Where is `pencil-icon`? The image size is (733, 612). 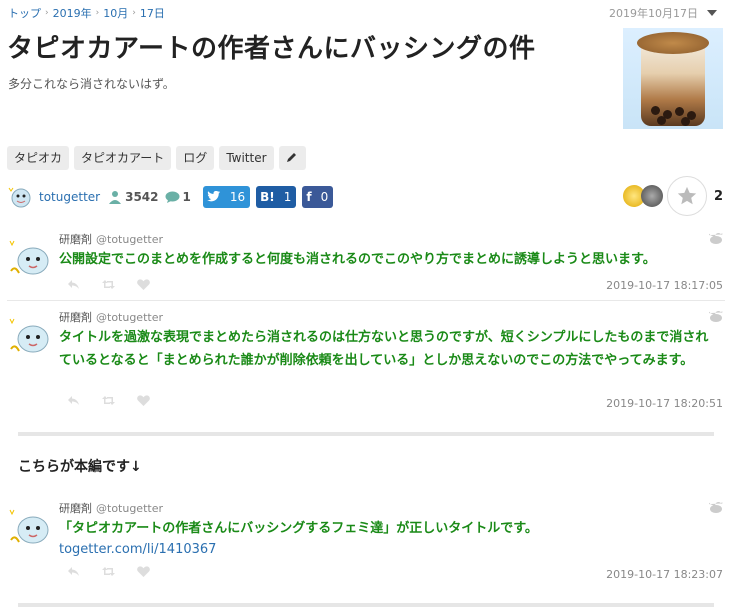 pencil-icon is located at coordinates (292, 157).